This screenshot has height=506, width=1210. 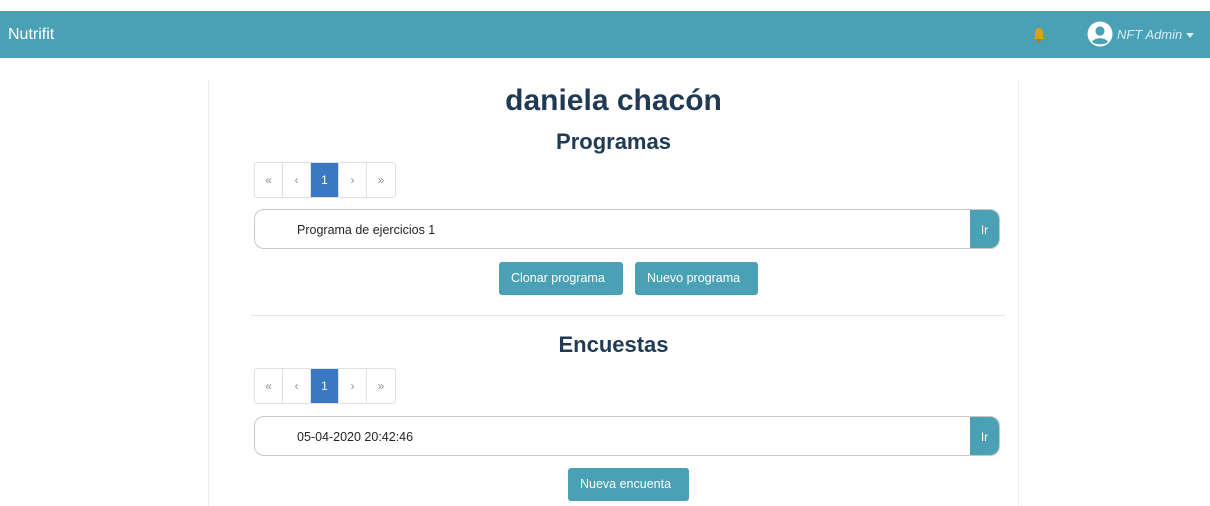 I want to click on program-list-item: Programa de ejercicios 1 Ir, so click(x=627, y=229).